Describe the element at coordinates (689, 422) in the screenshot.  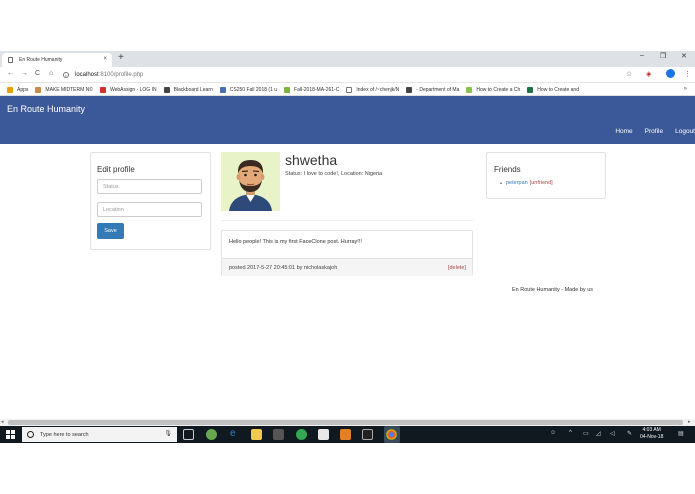
I see `scroll-right-icon: ▸` at that location.